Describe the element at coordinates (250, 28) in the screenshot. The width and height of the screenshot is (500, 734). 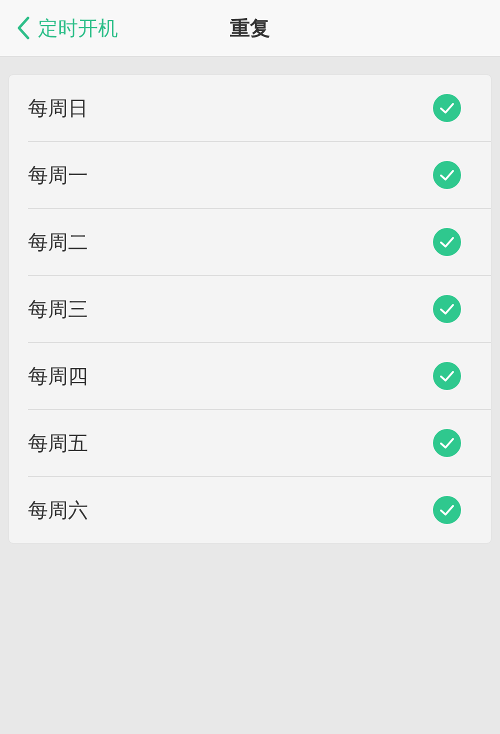
I see `page-title: 重复` at that location.